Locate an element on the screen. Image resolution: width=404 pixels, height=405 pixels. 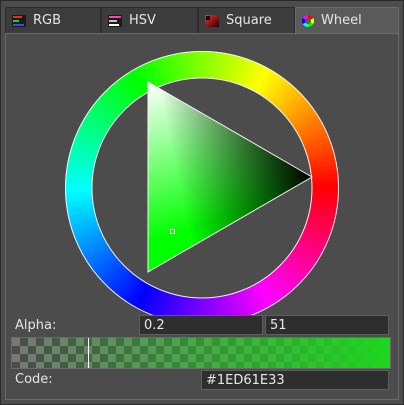
wheel-icon is located at coordinates (308, 20).